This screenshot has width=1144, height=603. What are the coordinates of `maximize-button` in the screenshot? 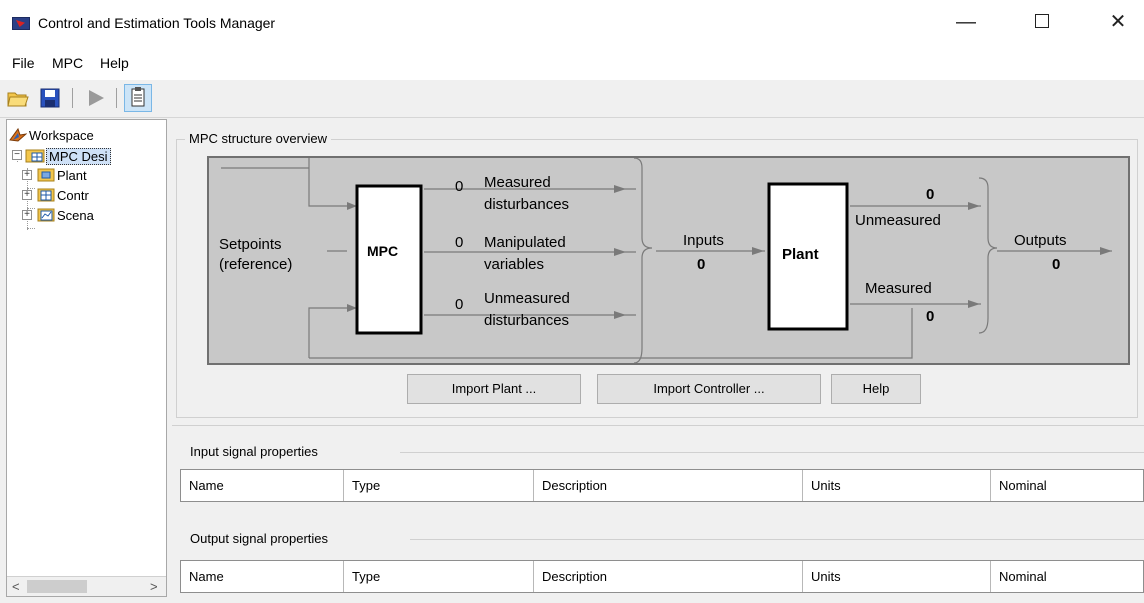 It's located at (1042, 23).